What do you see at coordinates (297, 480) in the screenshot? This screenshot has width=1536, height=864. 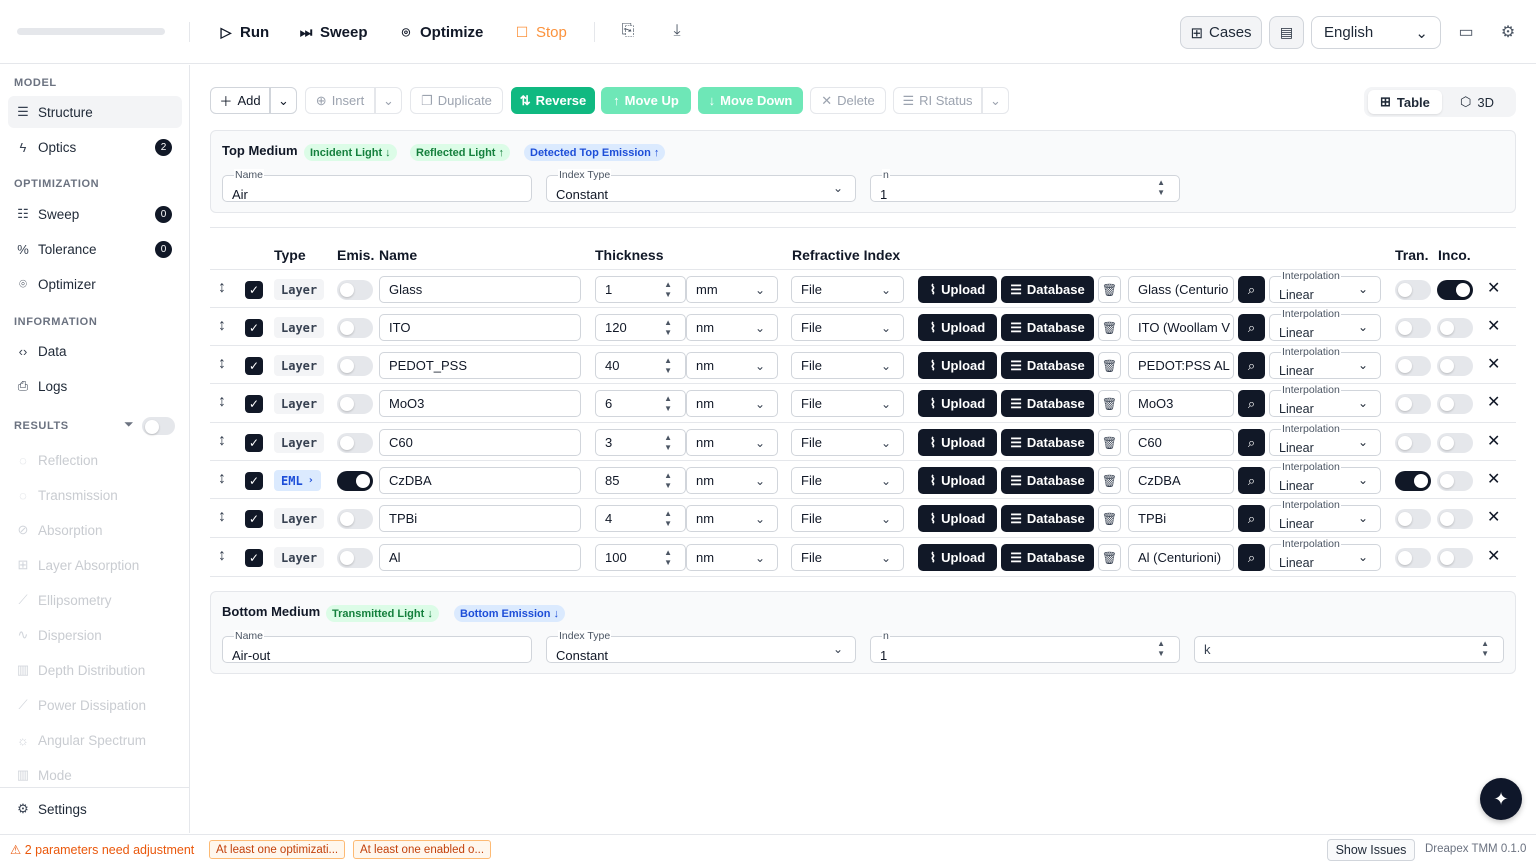 I see `layer-type-badge: EML ›` at bounding box center [297, 480].